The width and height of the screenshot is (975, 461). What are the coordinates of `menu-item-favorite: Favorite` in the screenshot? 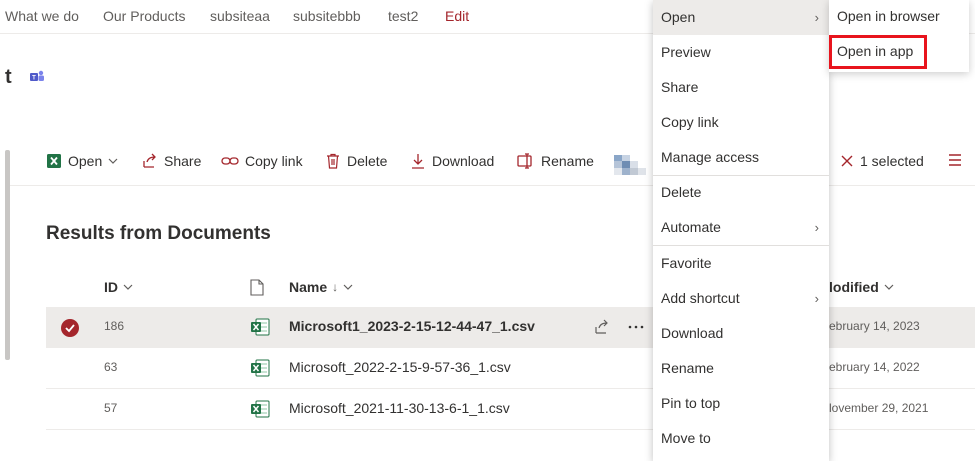 It's located at (741, 263).